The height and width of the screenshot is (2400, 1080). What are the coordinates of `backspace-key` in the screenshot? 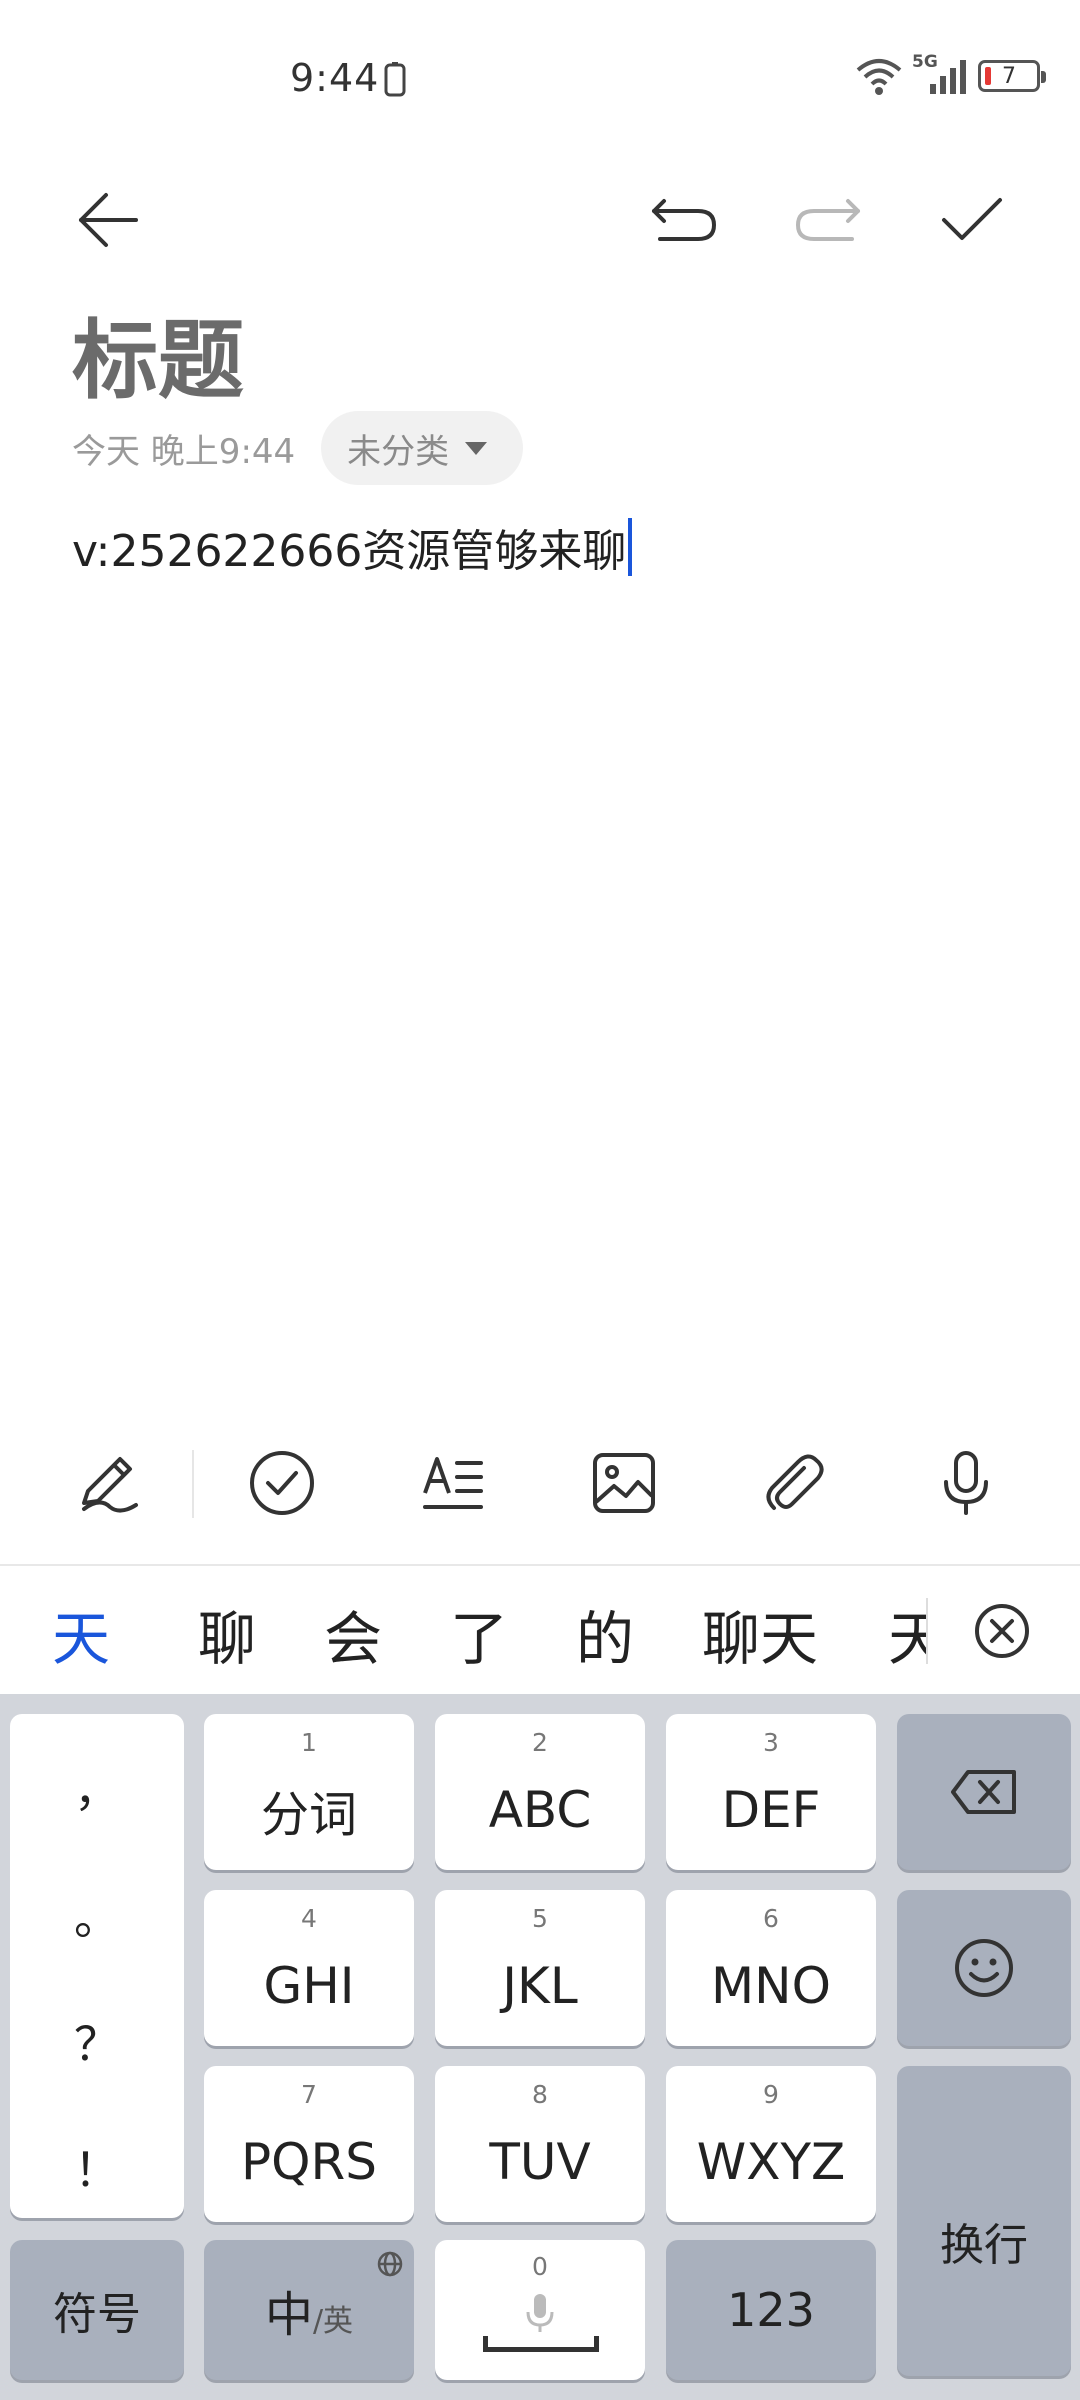 It's located at (984, 1792).